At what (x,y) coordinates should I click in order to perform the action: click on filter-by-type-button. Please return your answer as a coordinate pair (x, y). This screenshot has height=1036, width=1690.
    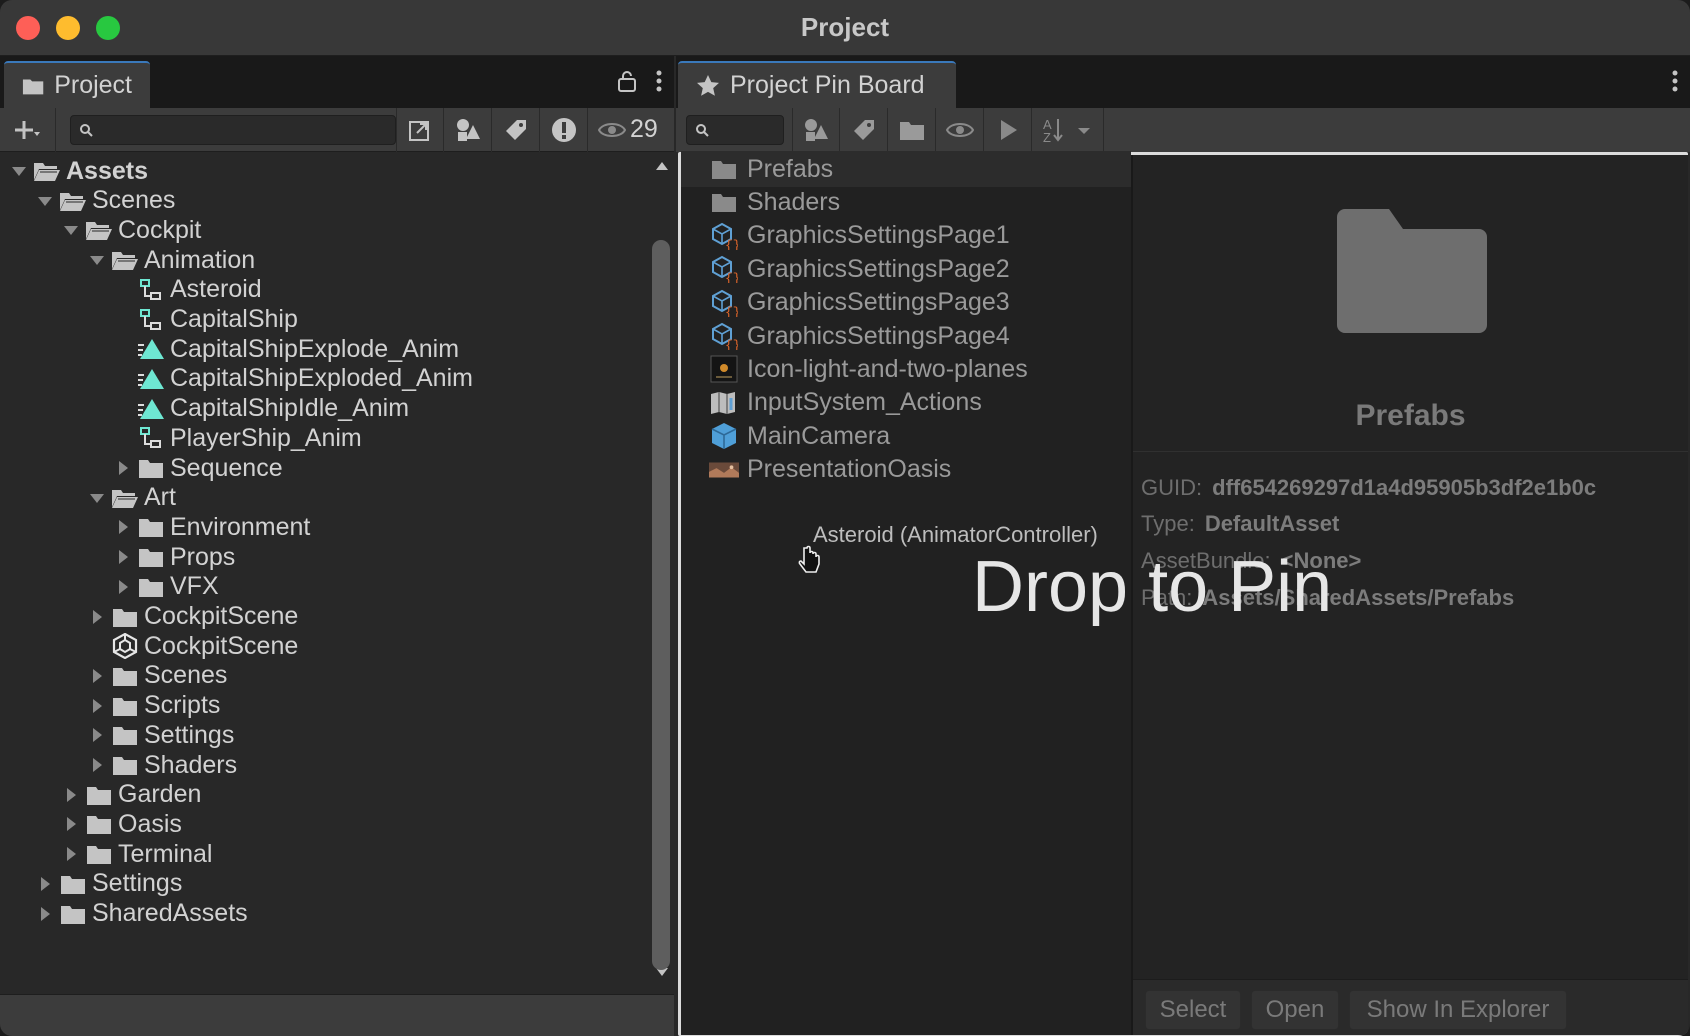
    Looking at the image, I should click on (468, 129).